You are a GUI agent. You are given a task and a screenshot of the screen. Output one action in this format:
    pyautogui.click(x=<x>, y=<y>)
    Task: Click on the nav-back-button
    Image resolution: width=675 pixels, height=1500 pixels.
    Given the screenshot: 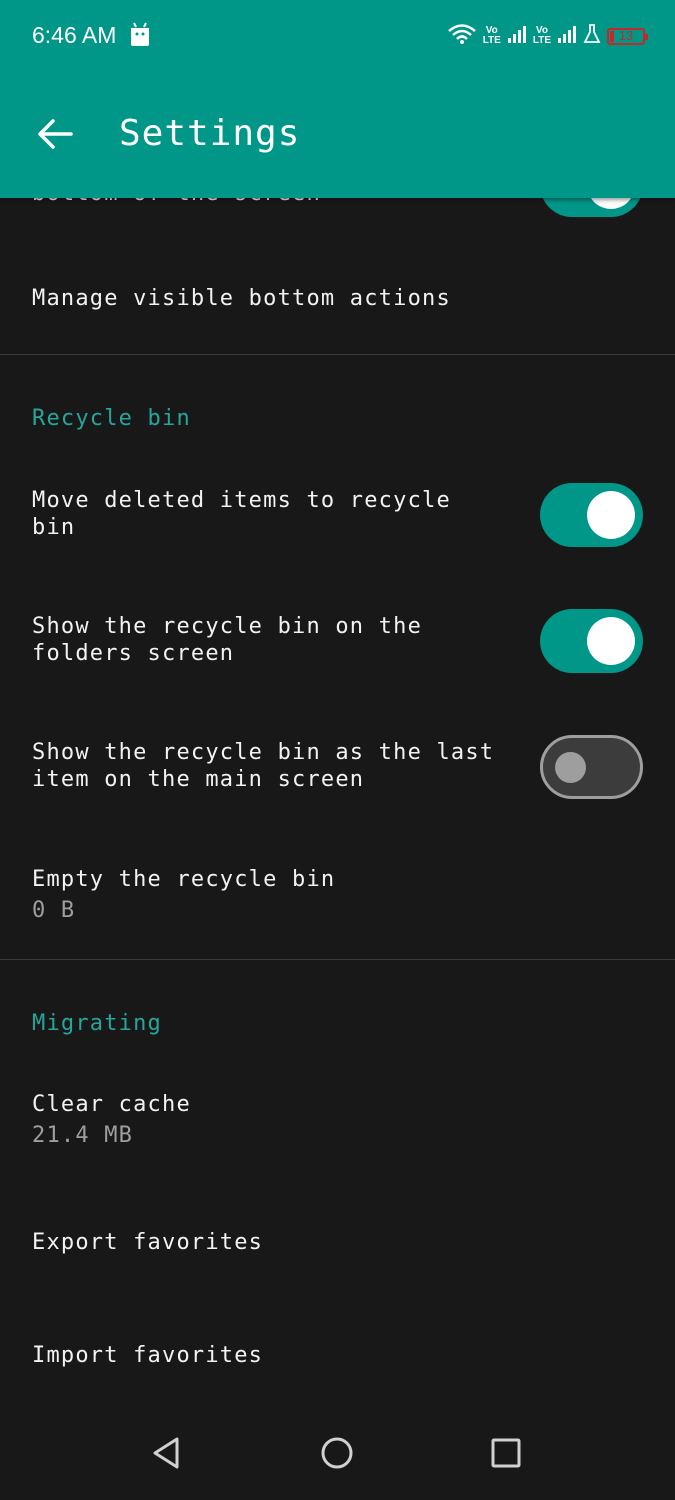 What is the action you would take?
    pyautogui.click(x=166, y=1455)
    